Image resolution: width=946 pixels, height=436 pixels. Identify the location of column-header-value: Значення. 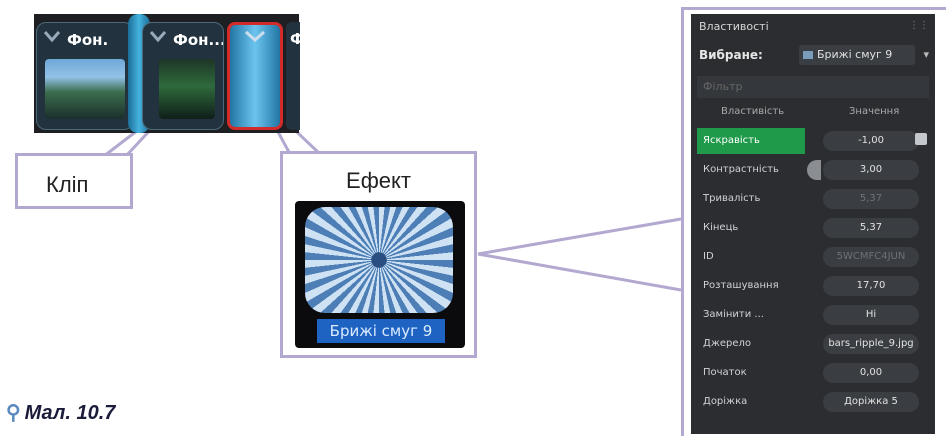
(874, 111).